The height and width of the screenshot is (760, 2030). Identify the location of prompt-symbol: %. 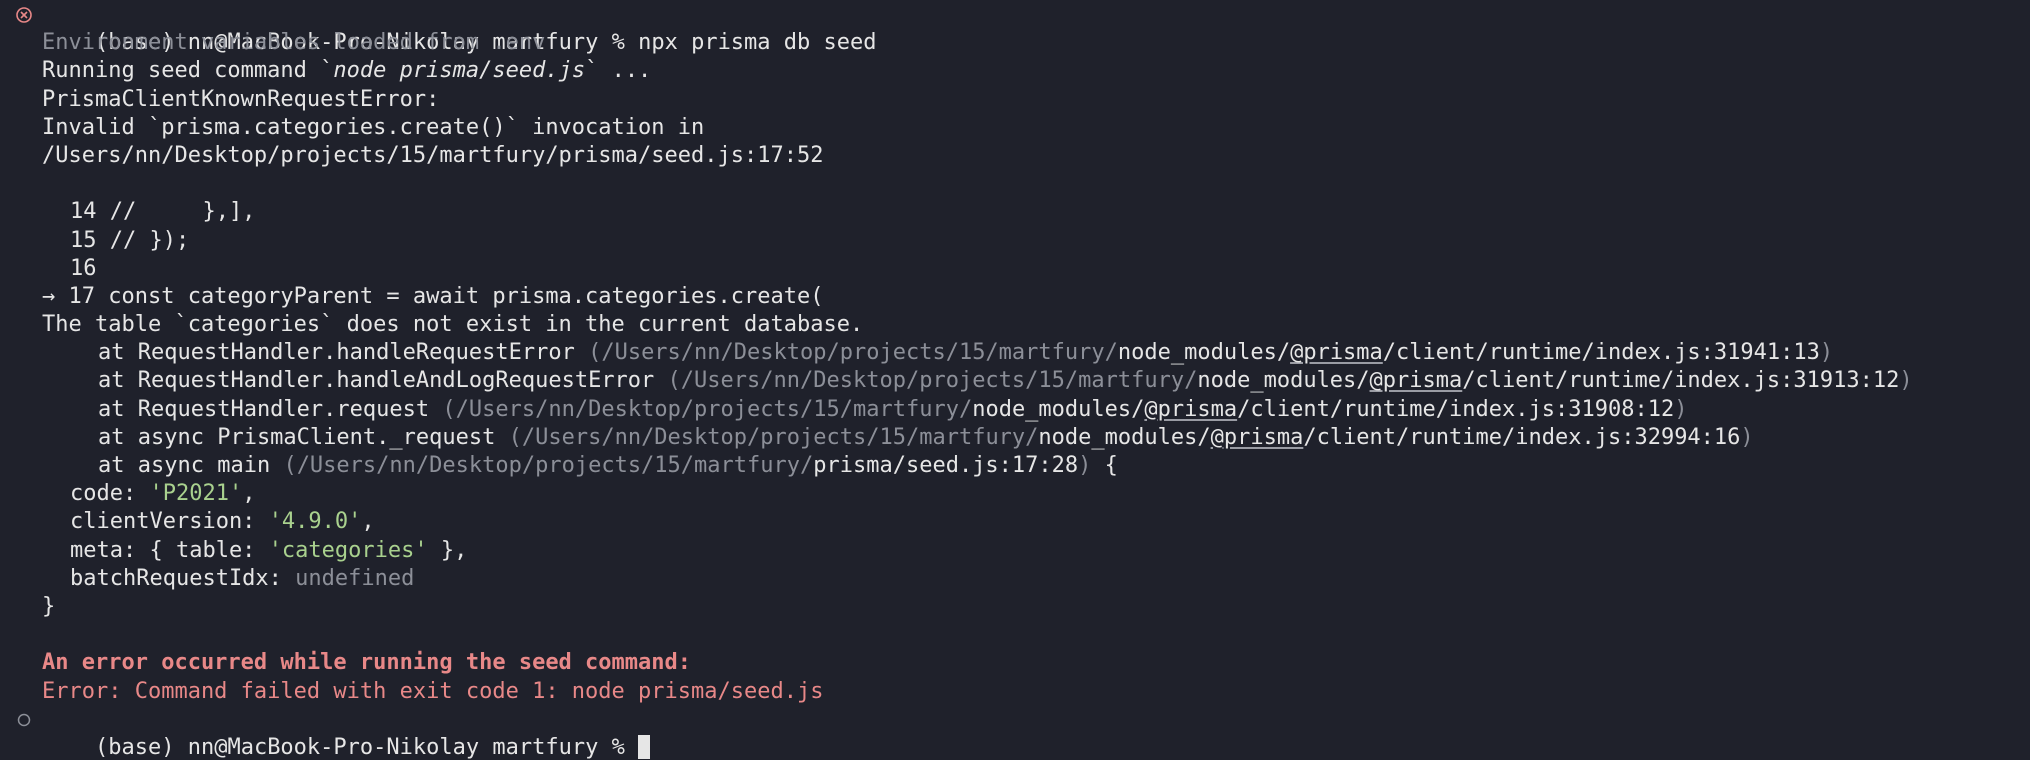
(618, 747).